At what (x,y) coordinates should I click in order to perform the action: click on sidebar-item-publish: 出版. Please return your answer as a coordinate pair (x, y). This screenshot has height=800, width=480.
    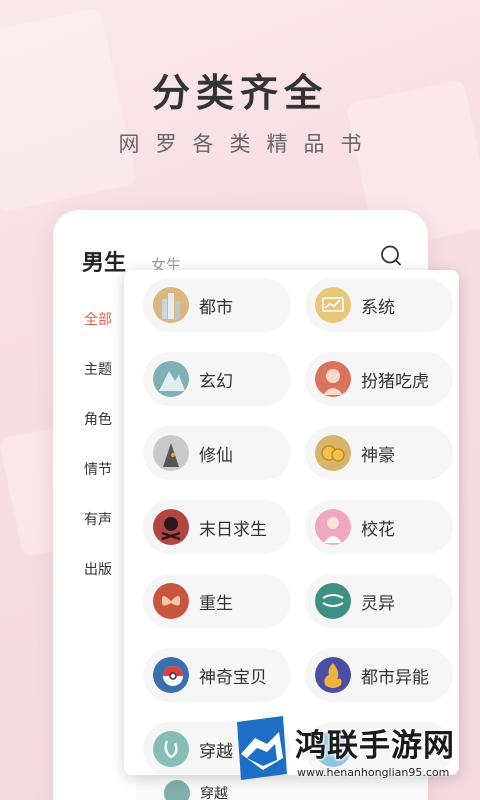
    Looking at the image, I should click on (98, 569).